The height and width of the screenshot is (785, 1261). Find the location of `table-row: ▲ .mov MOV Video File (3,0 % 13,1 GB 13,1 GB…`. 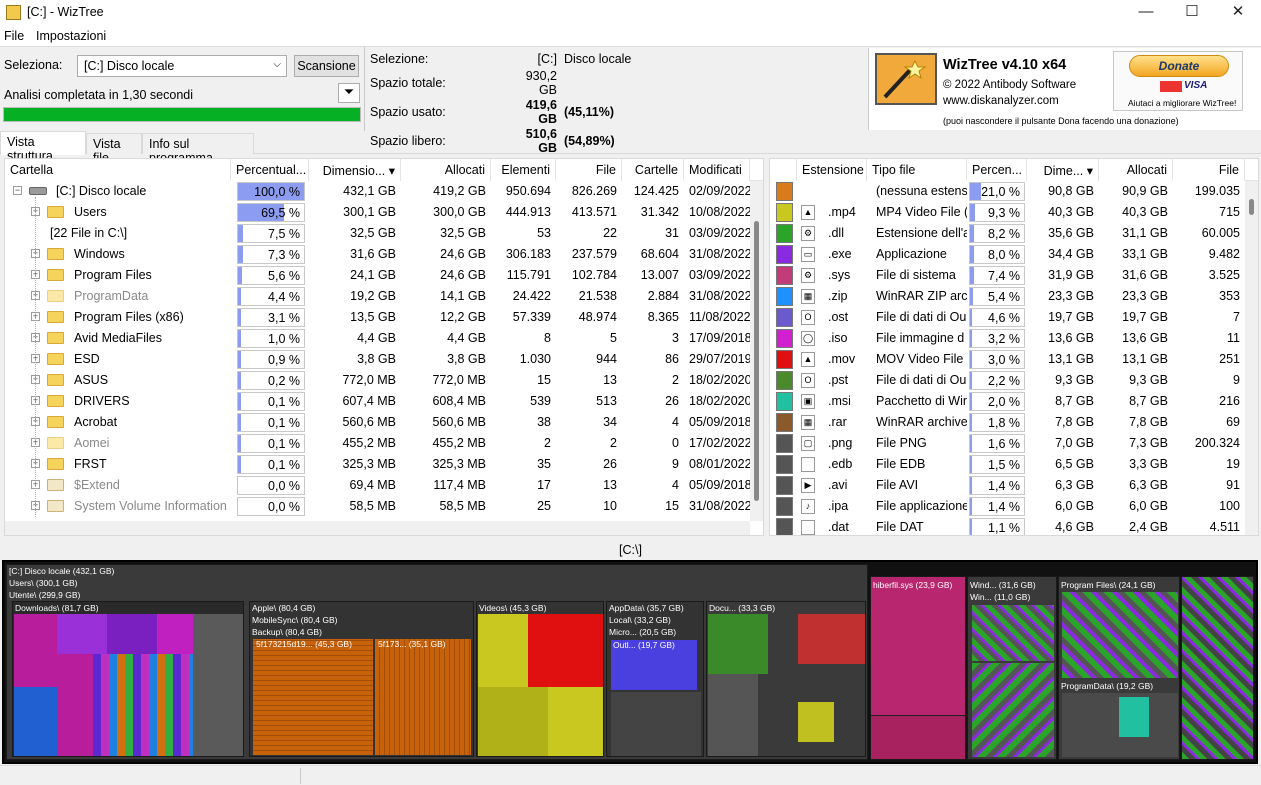

table-row: ▲ .mov MOV Video File (3,0 % 13,1 GB 13,1 GB… is located at coordinates (1007, 359).